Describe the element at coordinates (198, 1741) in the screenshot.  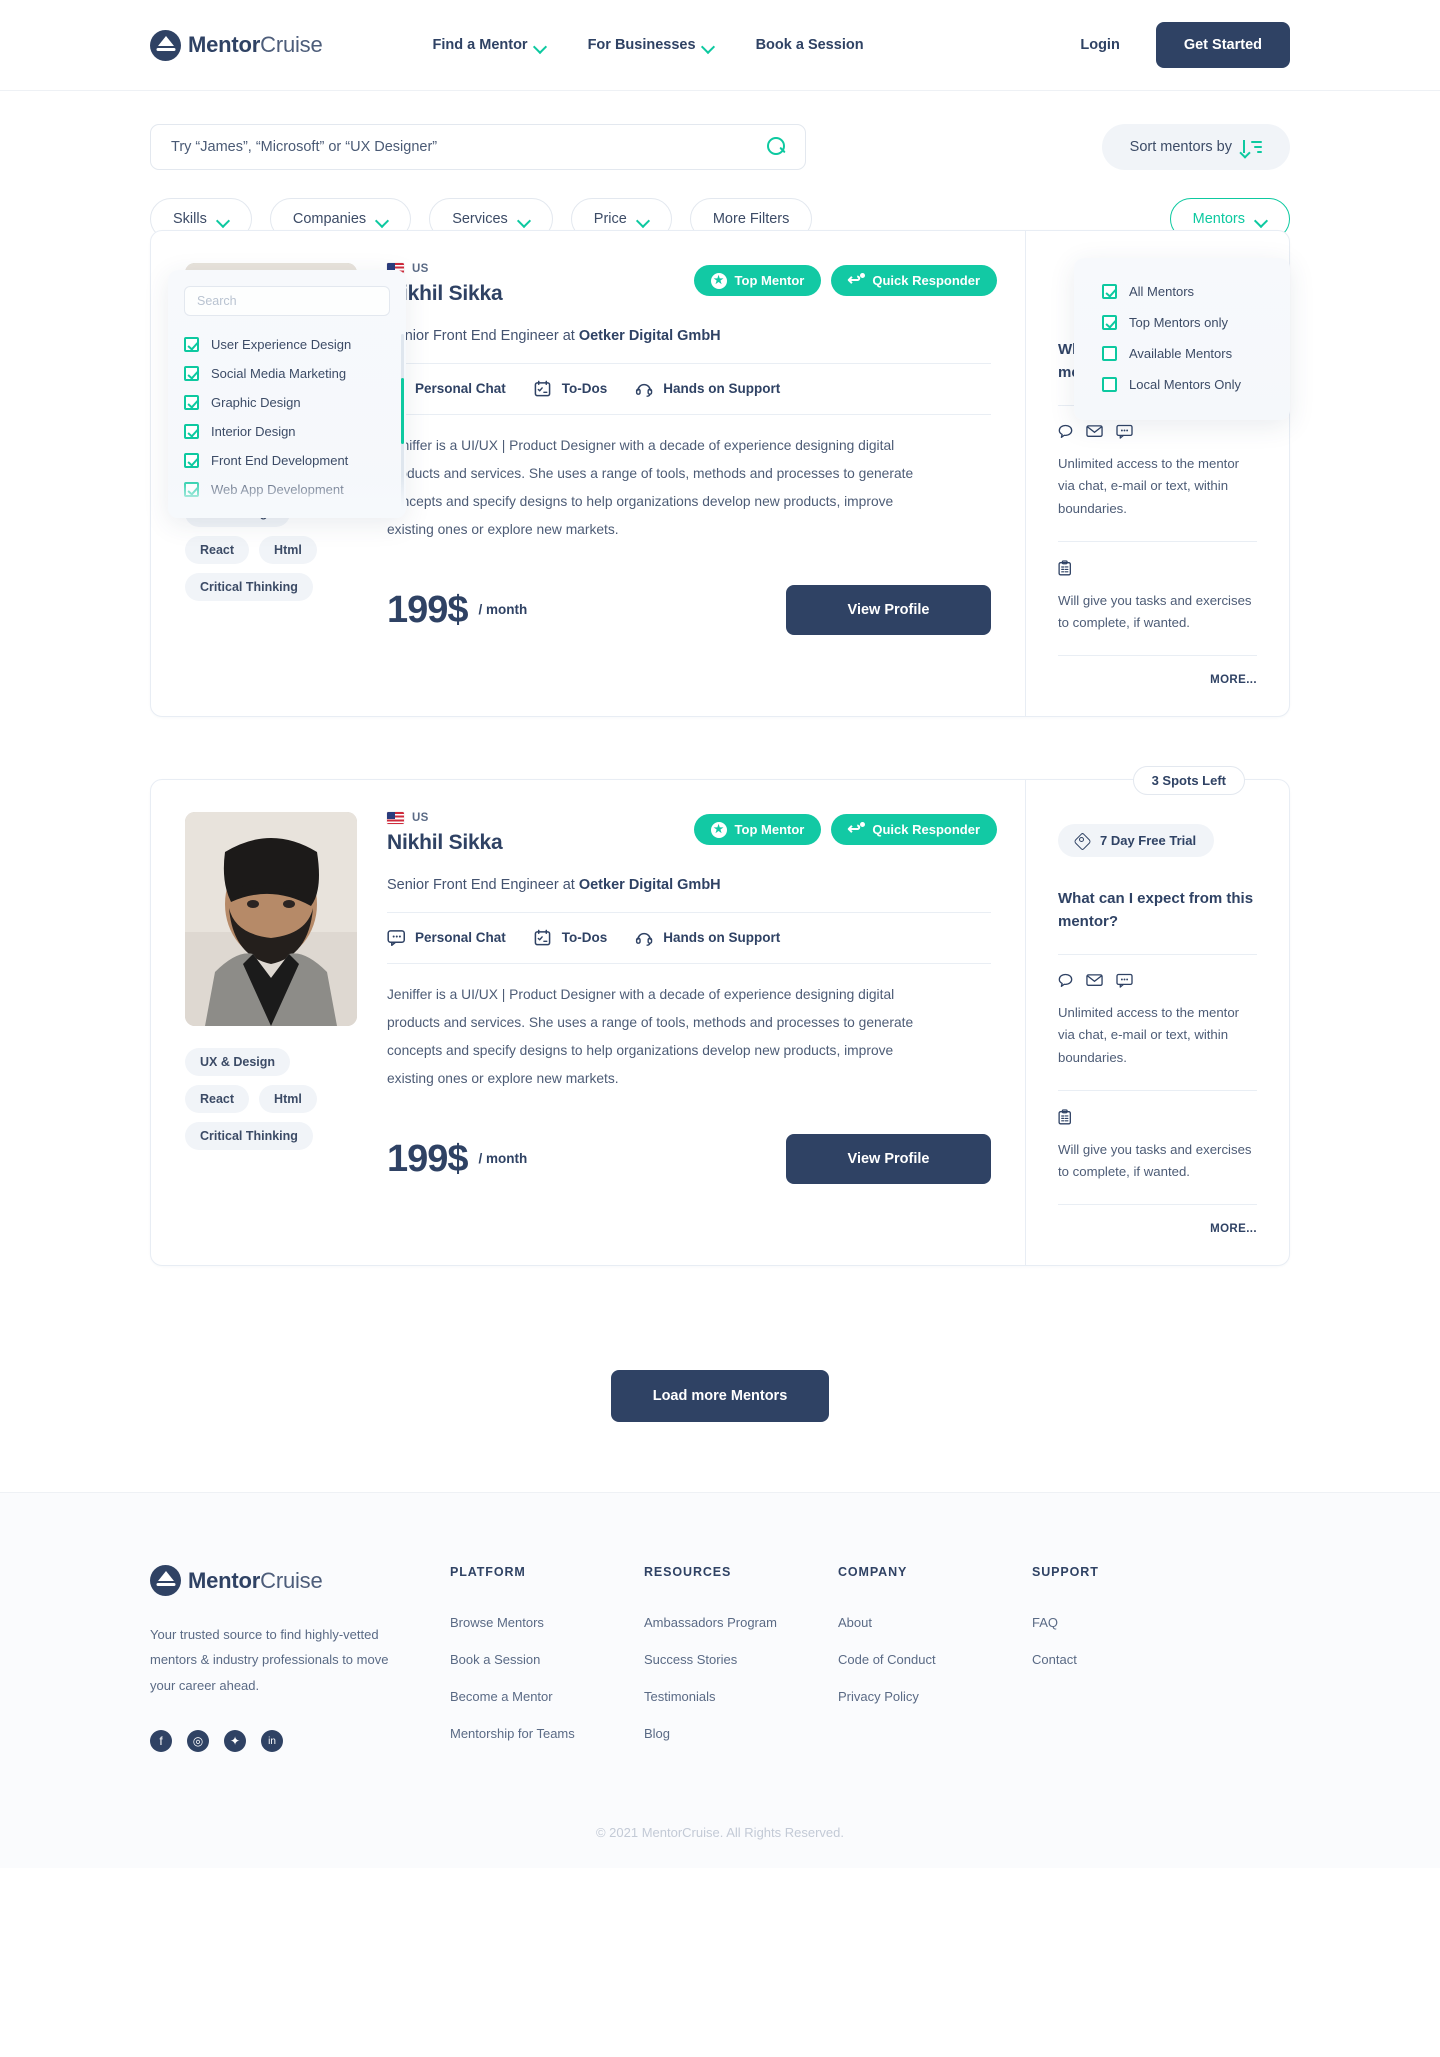
I see `instagram-icon: ◎` at that location.